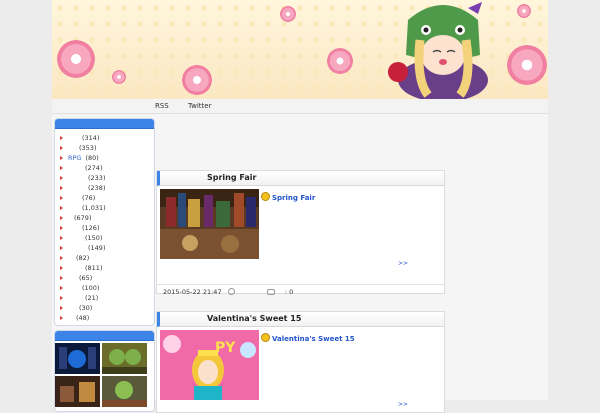  What do you see at coordinates (107, 238) in the screenshot?
I see `category-item: (150)` at bounding box center [107, 238].